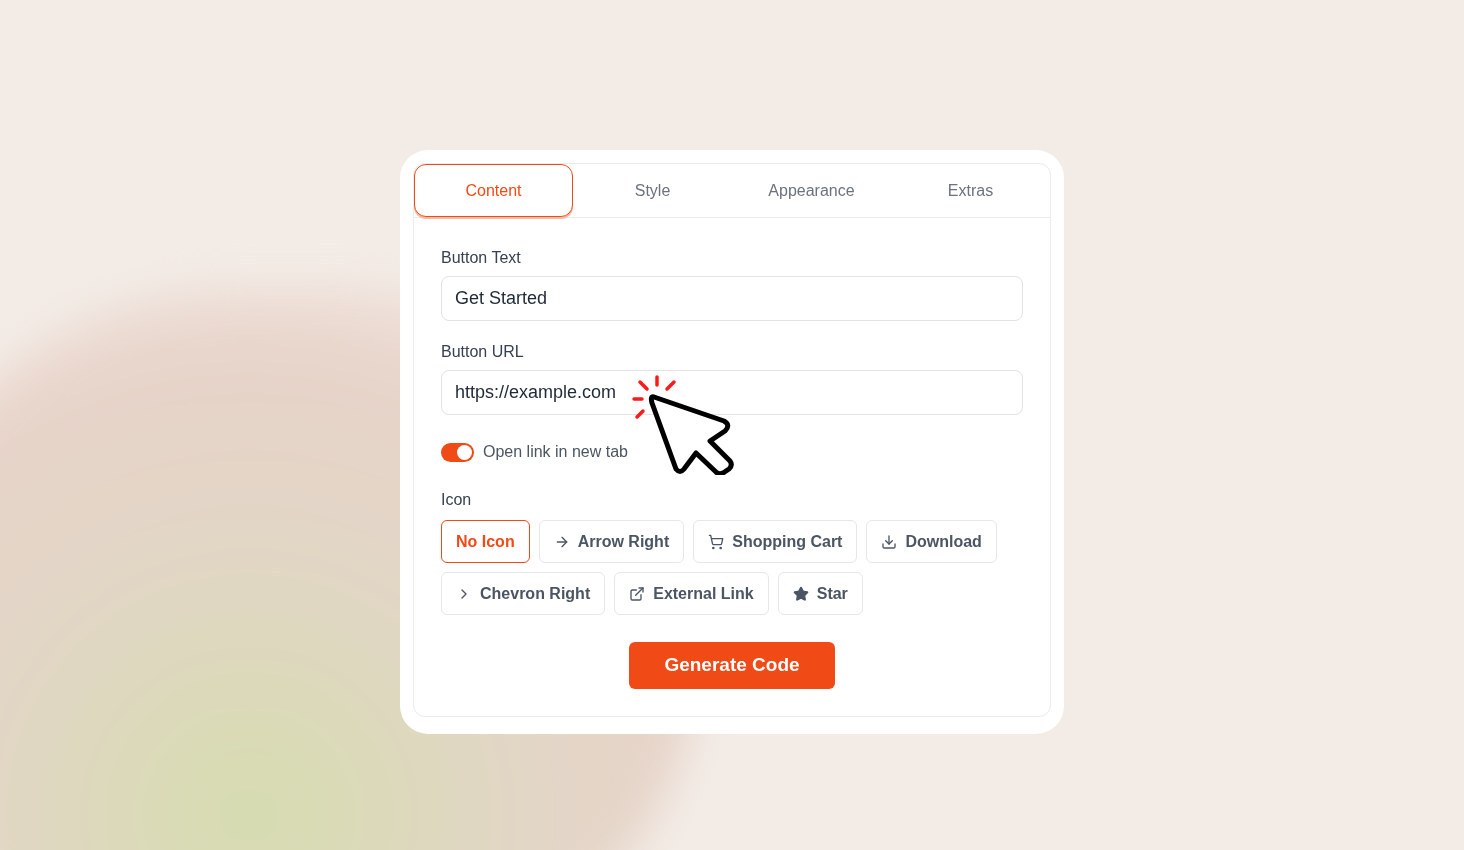  Describe the element at coordinates (800, 593) in the screenshot. I see `star-icon` at that location.